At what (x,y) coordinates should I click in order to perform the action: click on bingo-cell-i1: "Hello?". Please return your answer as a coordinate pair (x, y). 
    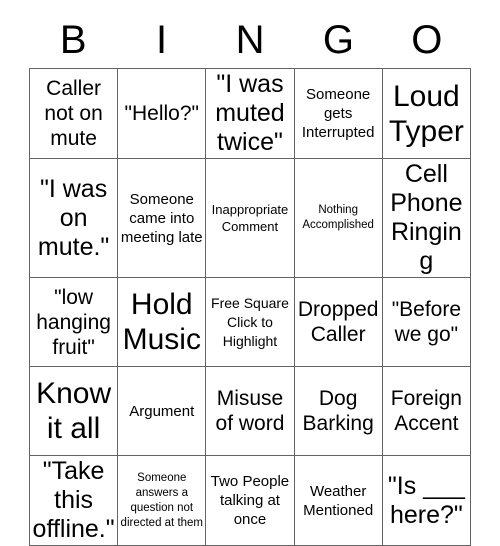
    Looking at the image, I should click on (162, 113).